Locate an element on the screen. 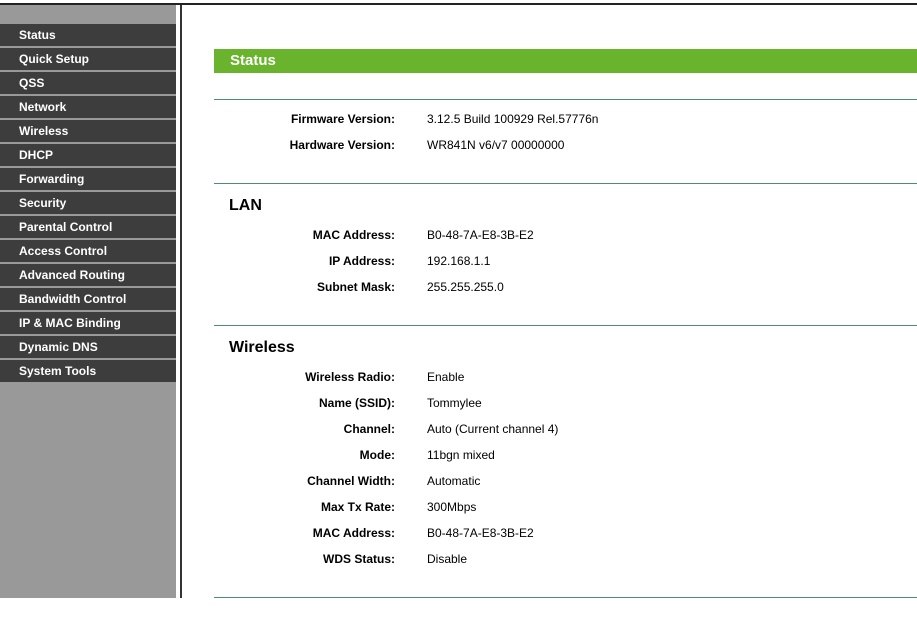  wireless-ssid-value: Tommylee is located at coordinates (454, 403).